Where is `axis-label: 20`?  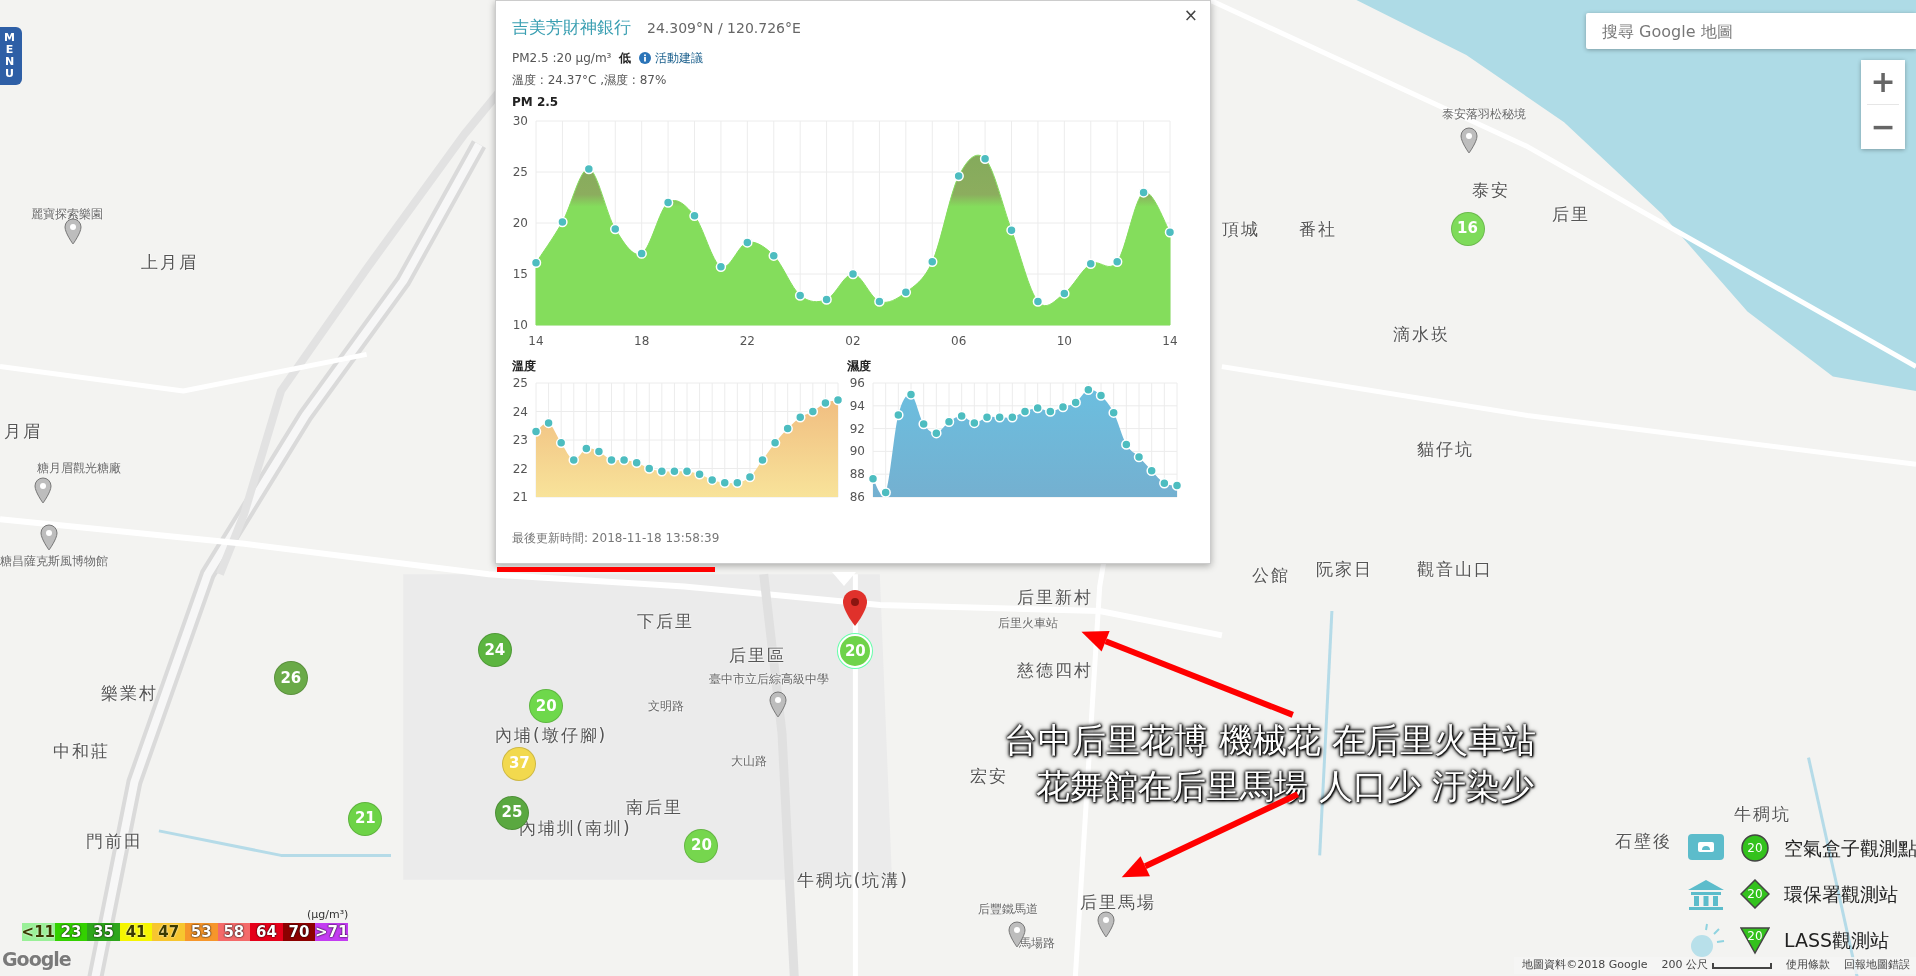
axis-label: 20 is located at coordinates (520, 222).